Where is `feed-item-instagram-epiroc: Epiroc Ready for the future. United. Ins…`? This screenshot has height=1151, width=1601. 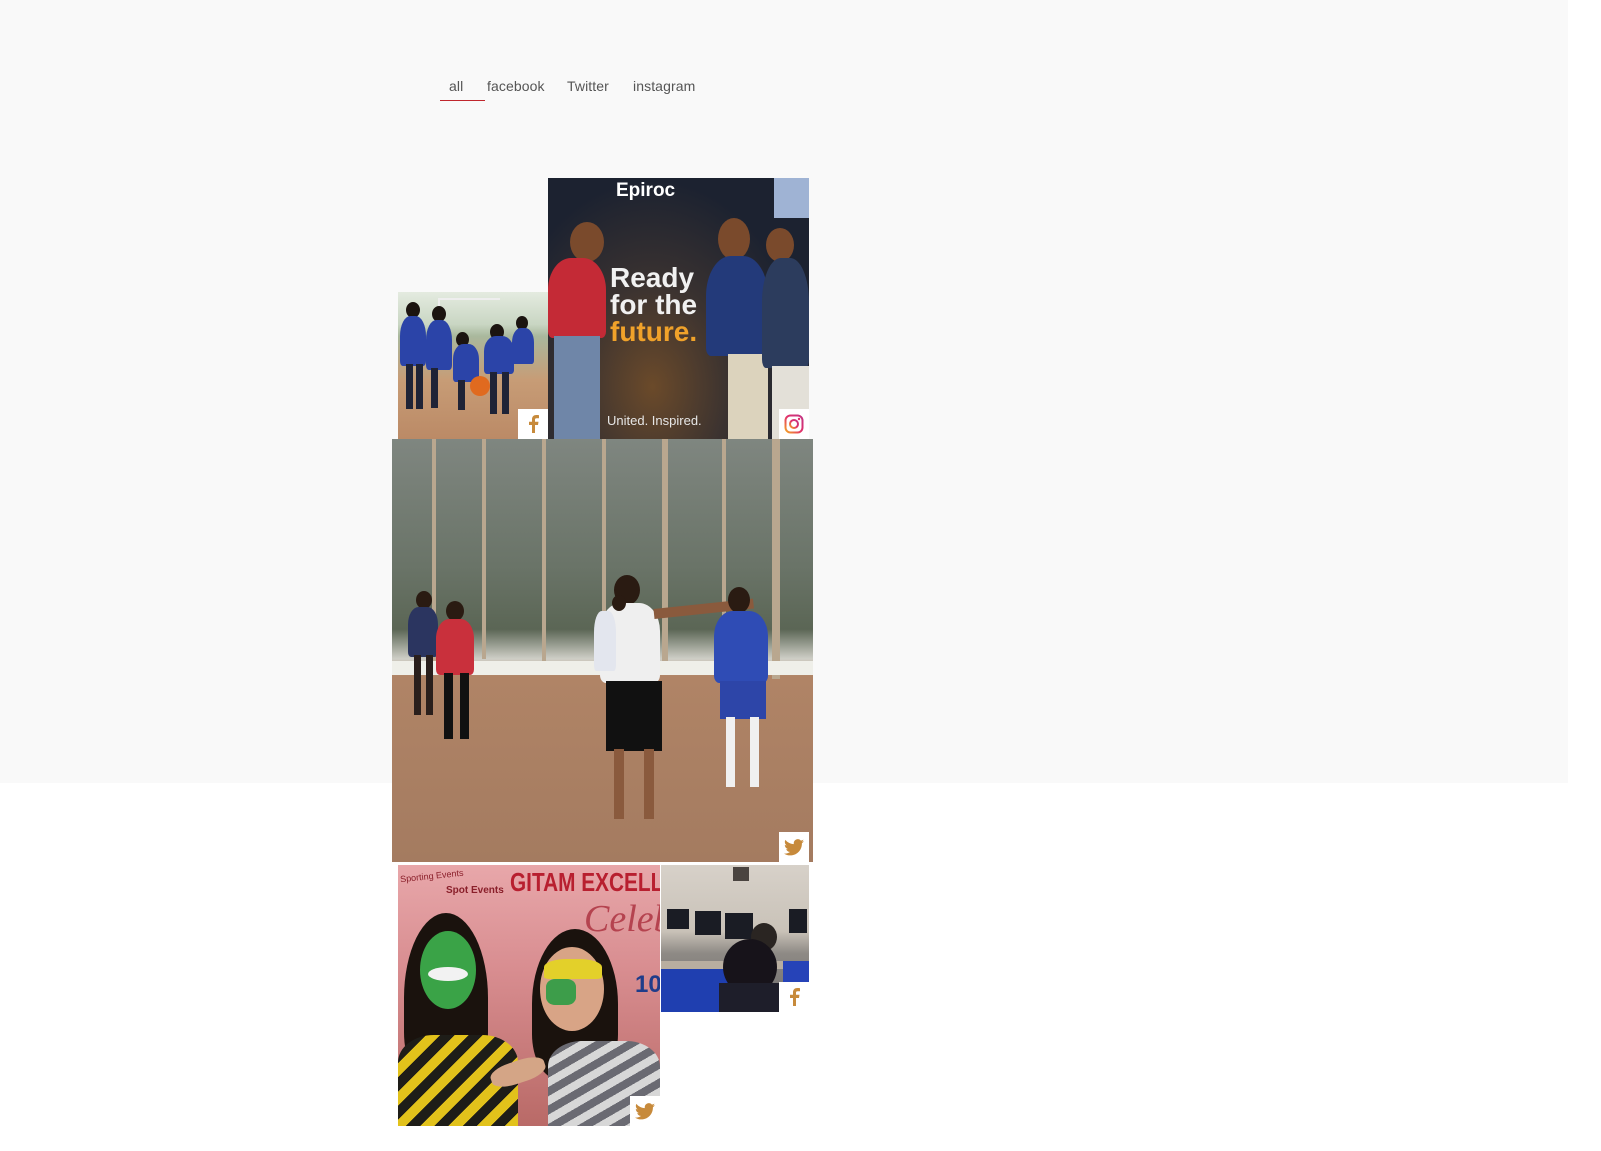
feed-item-instagram-epiroc: Epiroc Ready for the future. United. Ins… is located at coordinates (678, 308).